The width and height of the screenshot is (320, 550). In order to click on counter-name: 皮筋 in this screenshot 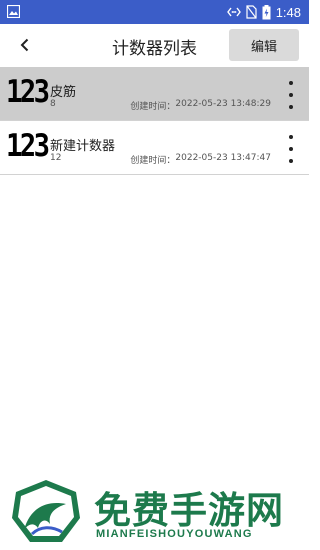, I will do `click(63, 92)`.